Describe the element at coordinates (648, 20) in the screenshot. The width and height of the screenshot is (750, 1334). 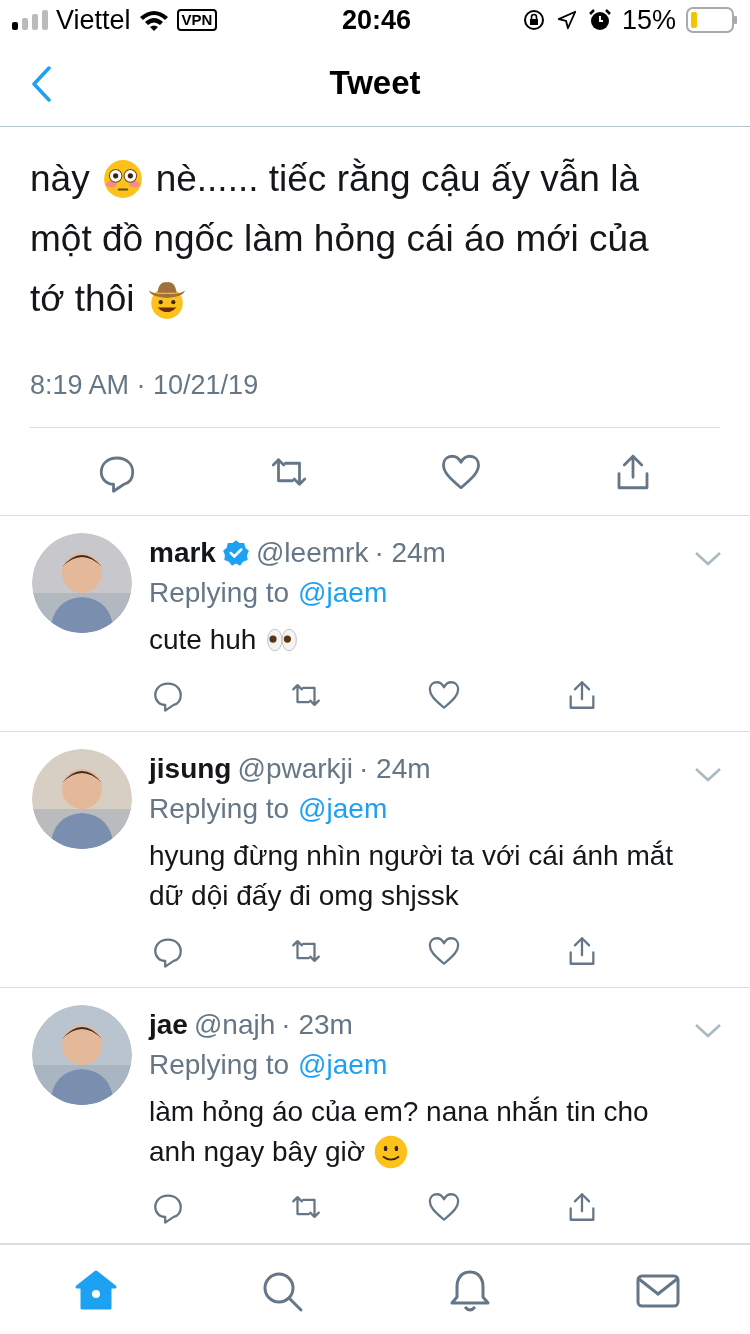
I see `battery-percent: 15%` at that location.